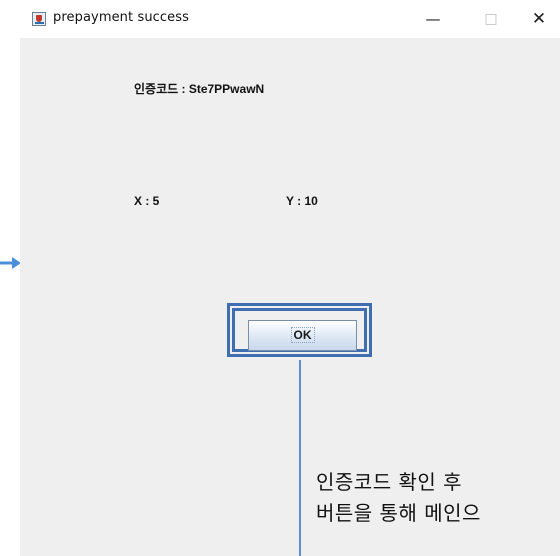 The height and width of the screenshot is (556, 560). I want to click on right-arrow-icon, so click(10, 263).